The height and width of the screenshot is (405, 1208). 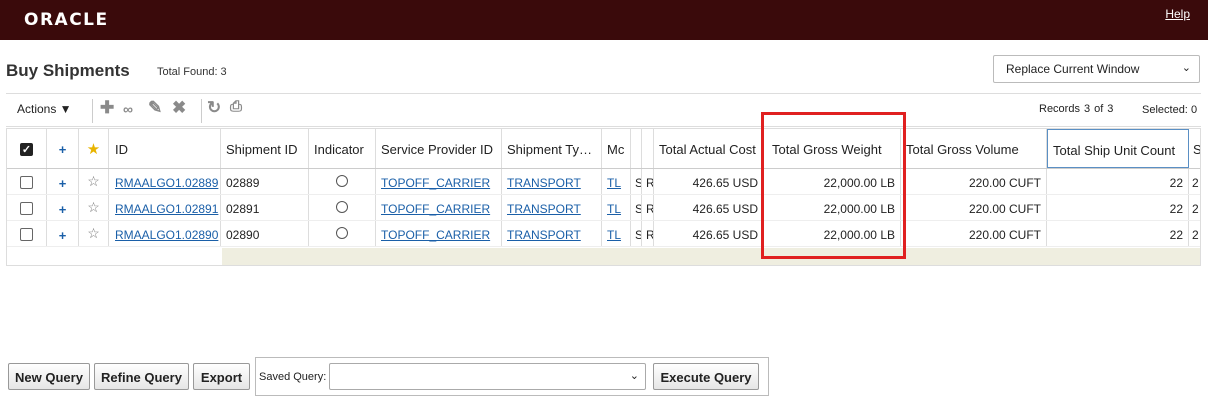 What do you see at coordinates (1194, 148) in the screenshot?
I see `col-header-extra: S` at bounding box center [1194, 148].